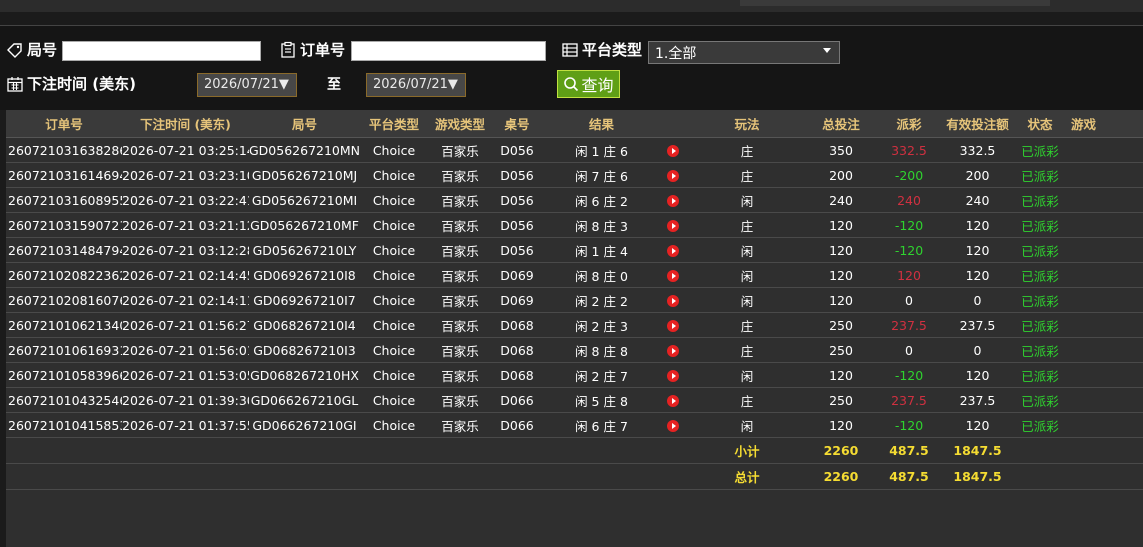  Describe the element at coordinates (841, 300) in the screenshot. I see `total-bet-cell: 120` at that location.